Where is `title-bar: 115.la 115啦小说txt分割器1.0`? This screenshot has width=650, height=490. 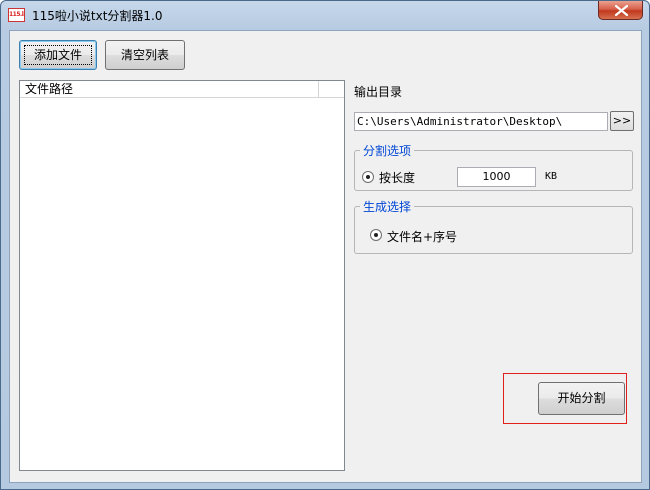 title-bar: 115.la 115啦小说txt分割器1.0 is located at coordinates (325, 15).